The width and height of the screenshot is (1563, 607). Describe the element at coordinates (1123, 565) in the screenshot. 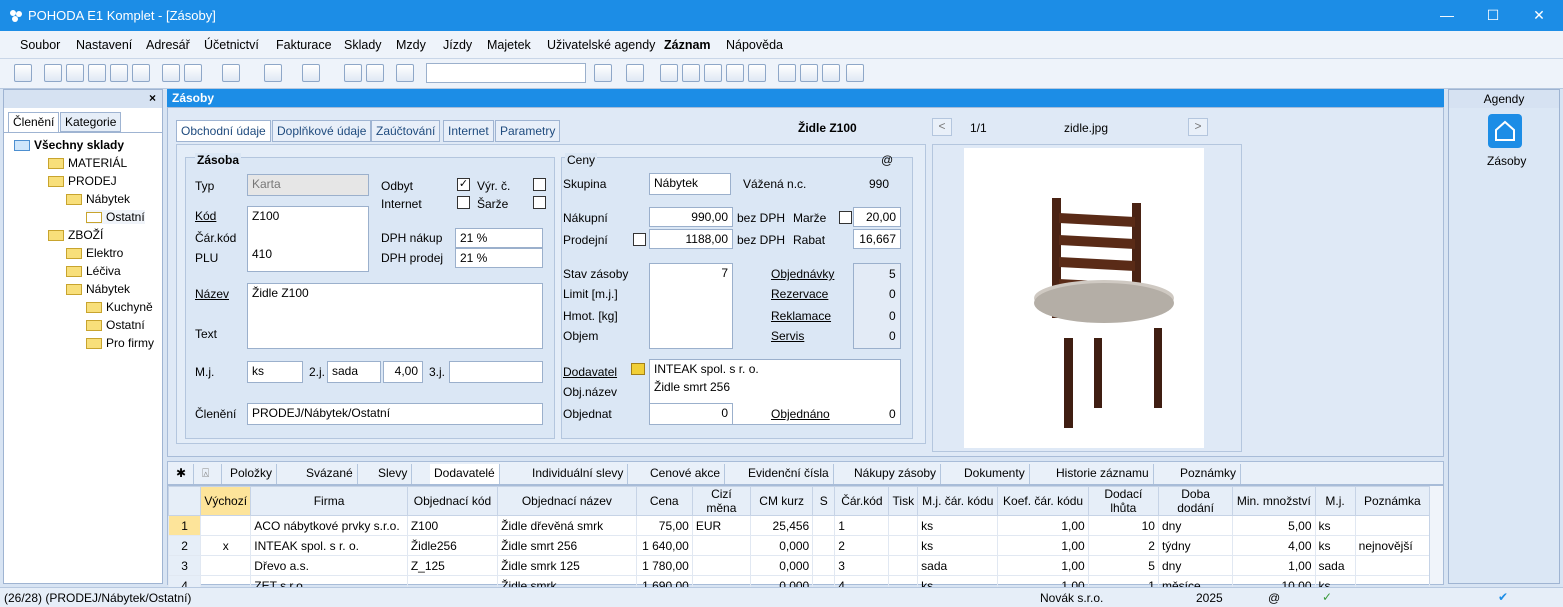

I see `table-cell: 5` at that location.